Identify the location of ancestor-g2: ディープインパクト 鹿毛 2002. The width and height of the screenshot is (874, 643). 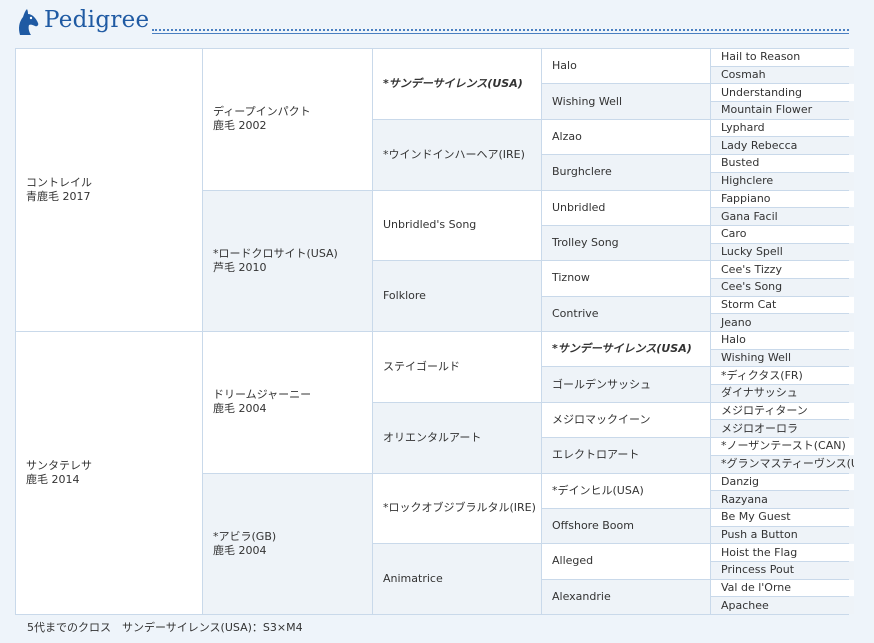
(287, 119).